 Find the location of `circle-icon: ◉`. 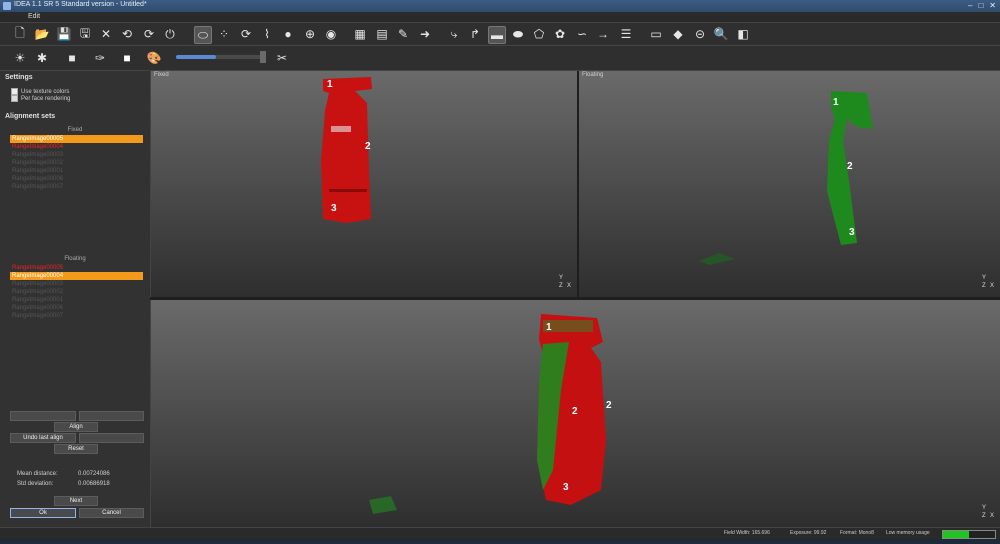

circle-icon: ◉ is located at coordinates (331, 34).